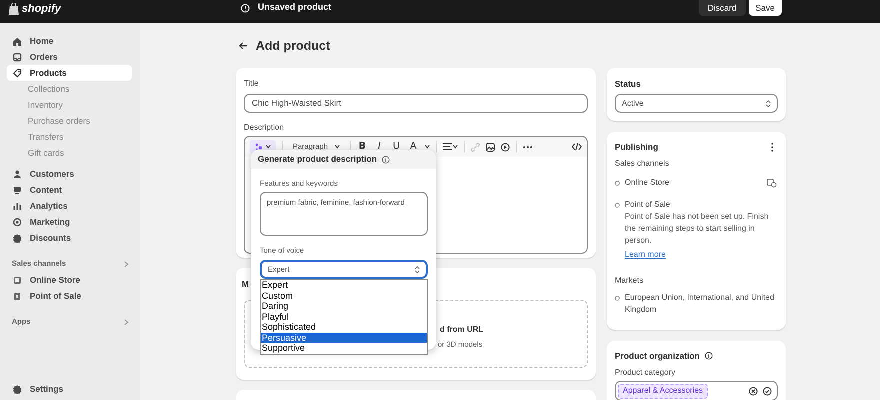 The height and width of the screenshot is (400, 880). Describe the element at coordinates (647, 205) in the screenshot. I see `channel-name: Point of Sale` at that location.